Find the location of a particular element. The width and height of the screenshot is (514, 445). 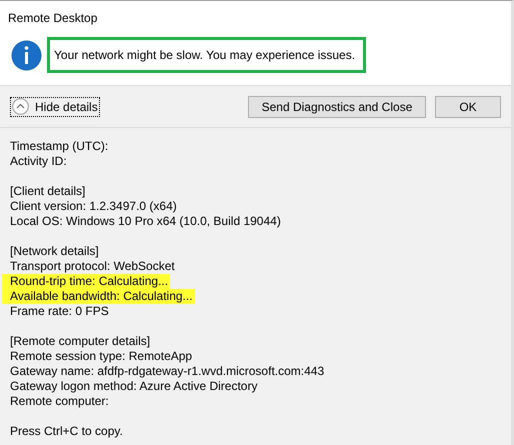

detail-line: [Client details] is located at coordinates (48, 191).